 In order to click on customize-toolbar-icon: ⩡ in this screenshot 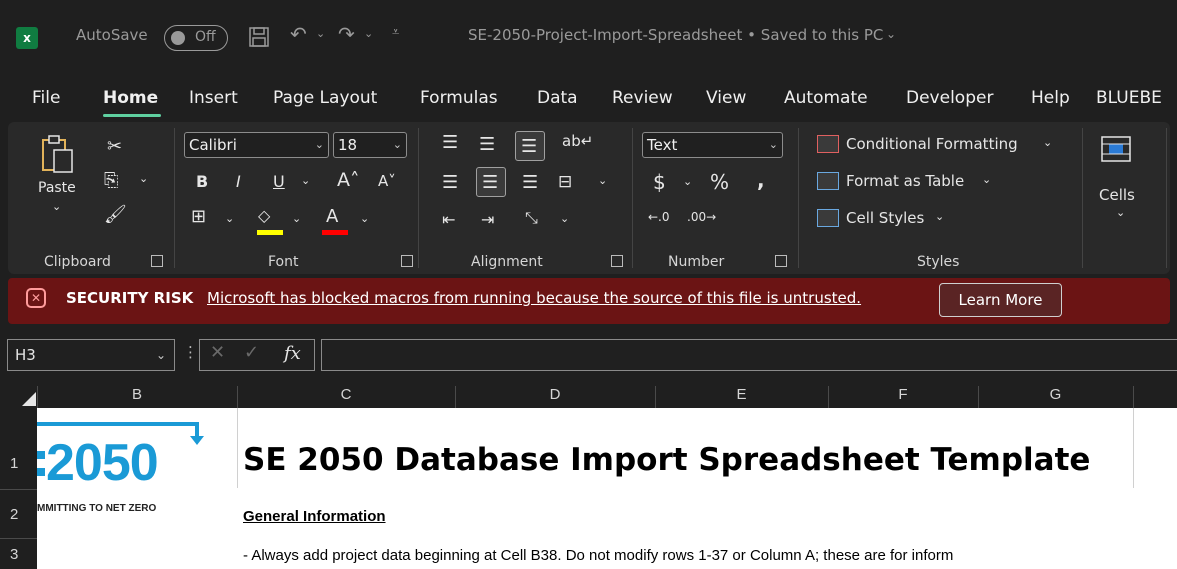, I will do `click(395, 32)`.